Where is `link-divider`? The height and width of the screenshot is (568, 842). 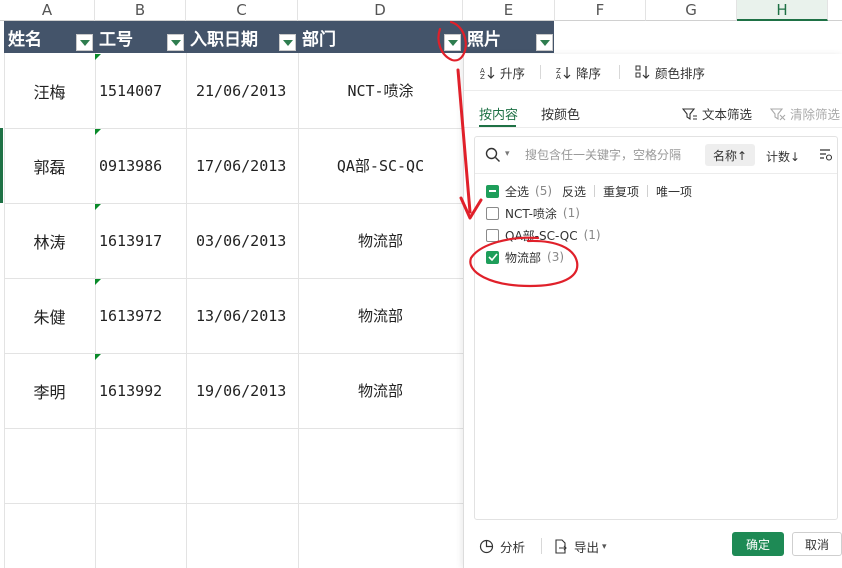
link-divider is located at coordinates (648, 191).